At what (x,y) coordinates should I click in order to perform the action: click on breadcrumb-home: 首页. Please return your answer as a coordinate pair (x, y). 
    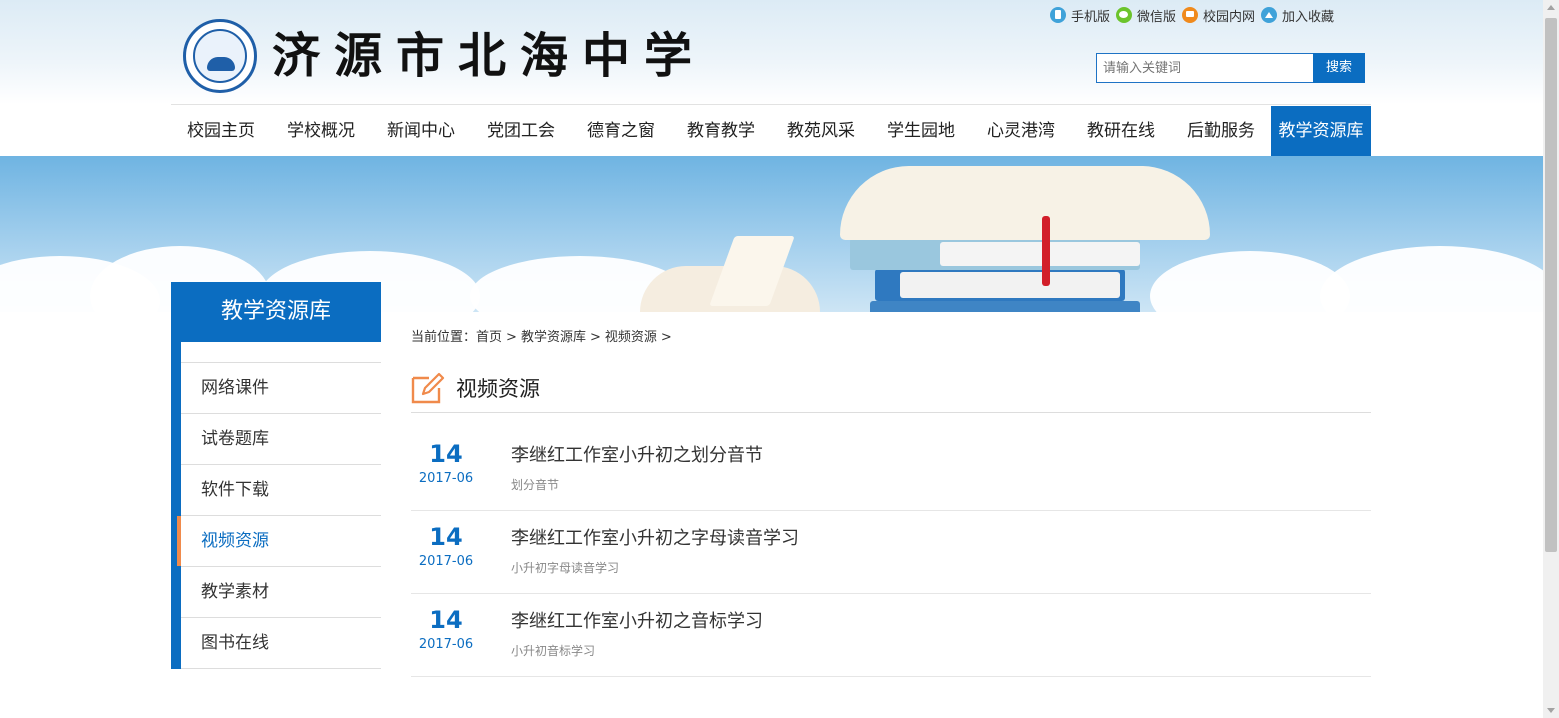
    Looking at the image, I should click on (489, 337).